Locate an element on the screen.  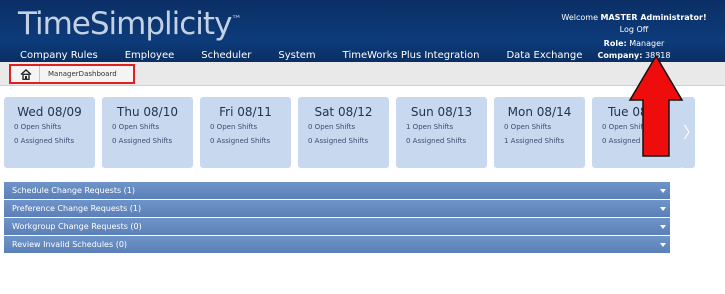
logoff-link: Log Off is located at coordinates (634, 30).